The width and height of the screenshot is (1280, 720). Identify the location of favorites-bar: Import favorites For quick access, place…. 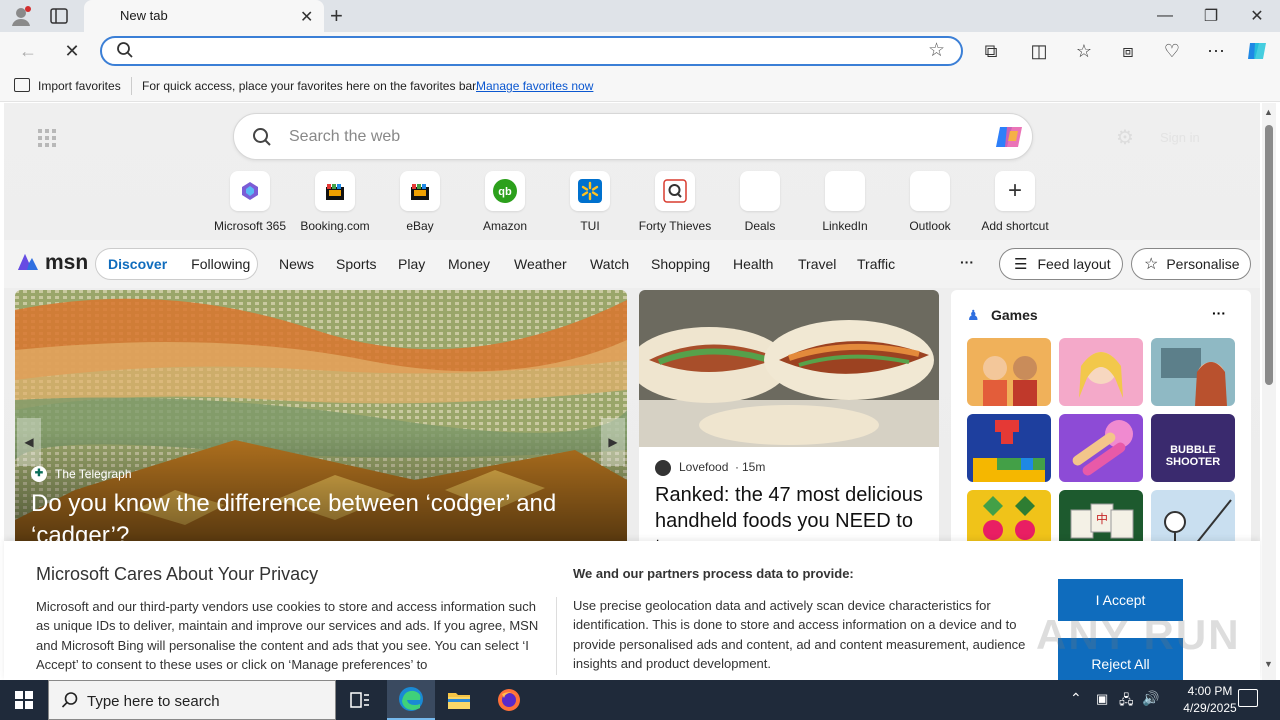
(640, 86).